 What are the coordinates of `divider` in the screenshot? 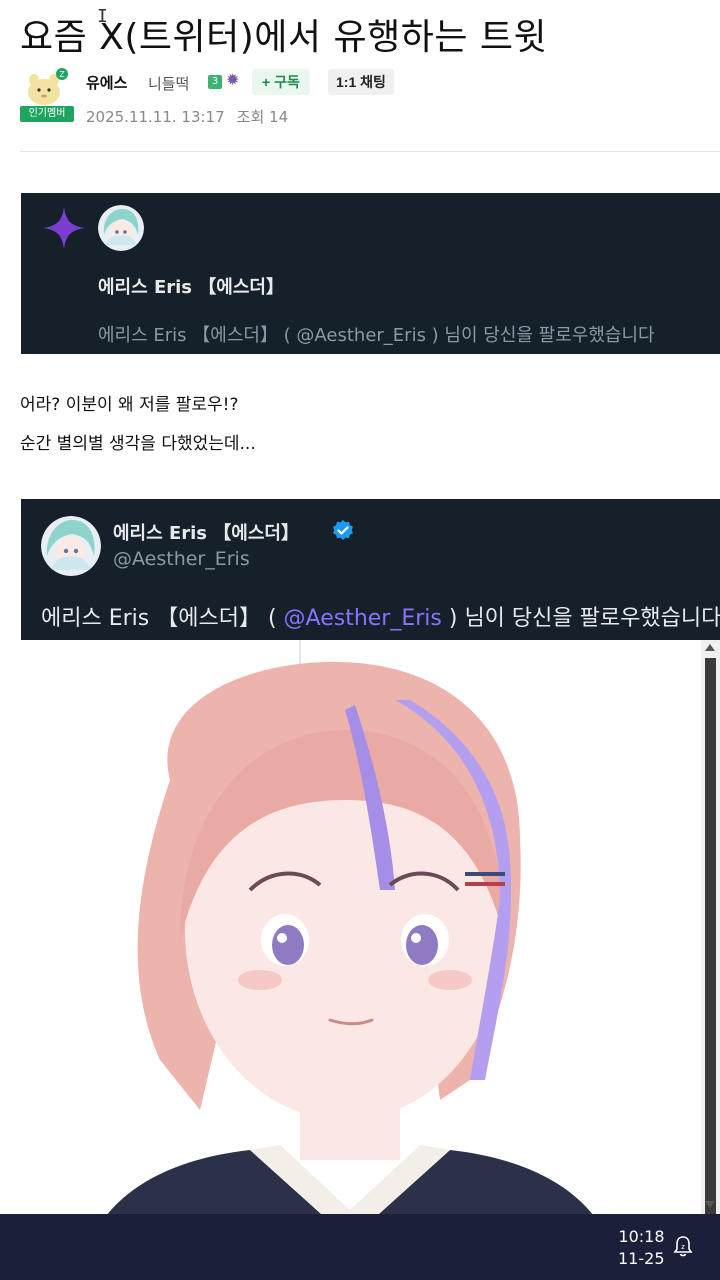 It's located at (370, 151).